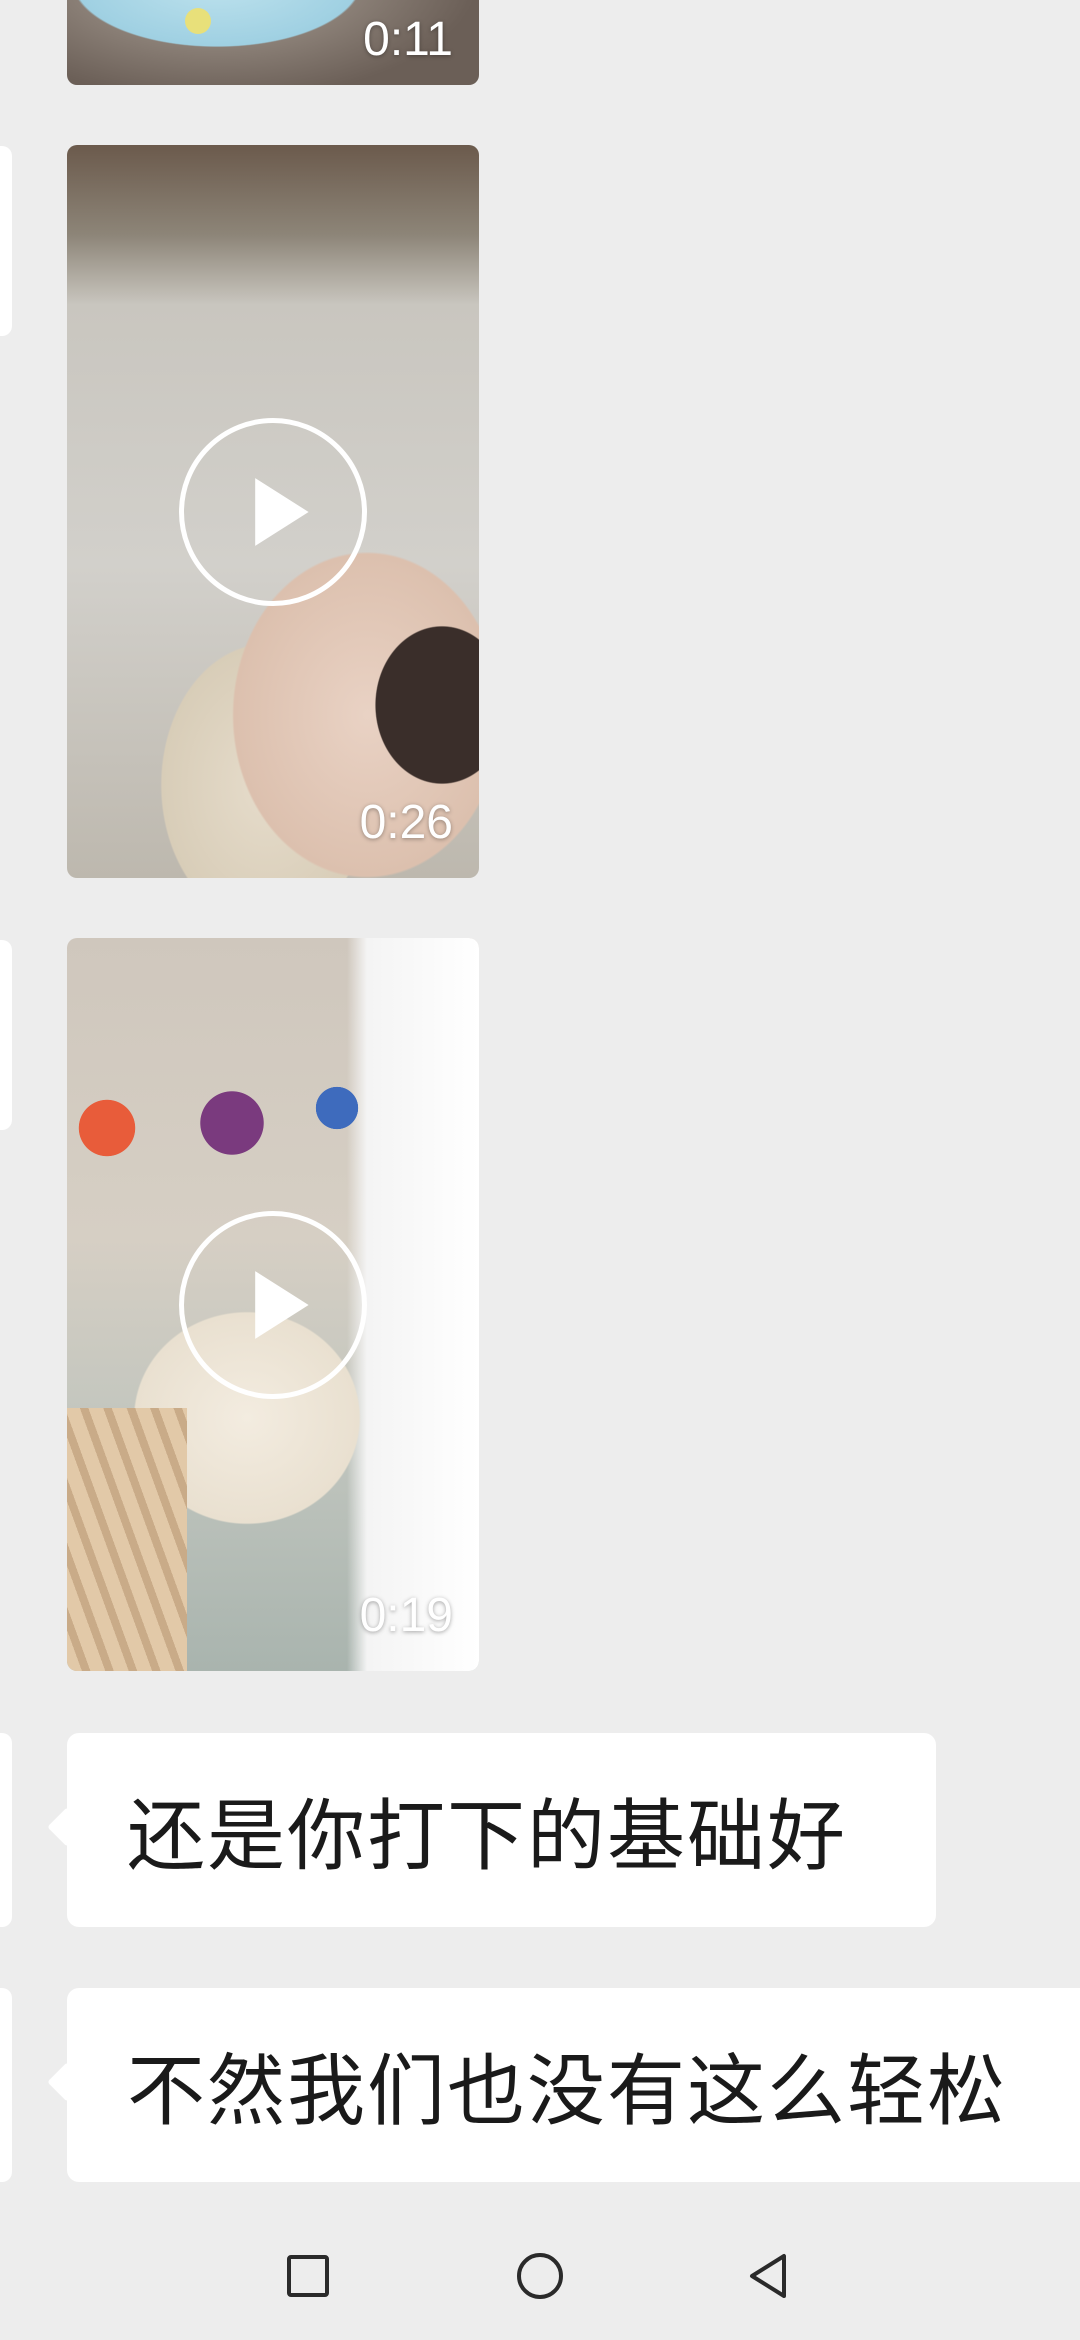  What do you see at coordinates (127, 1539) in the screenshot?
I see `crib-rails` at bounding box center [127, 1539].